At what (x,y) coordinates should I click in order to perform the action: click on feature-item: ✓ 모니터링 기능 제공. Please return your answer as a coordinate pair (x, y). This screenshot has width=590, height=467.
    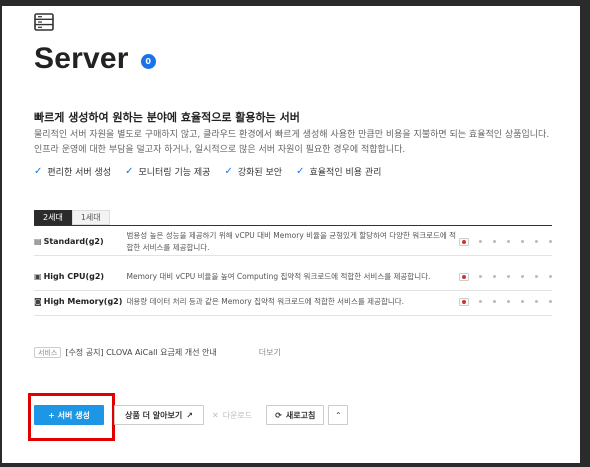
    Looking at the image, I should click on (167, 171).